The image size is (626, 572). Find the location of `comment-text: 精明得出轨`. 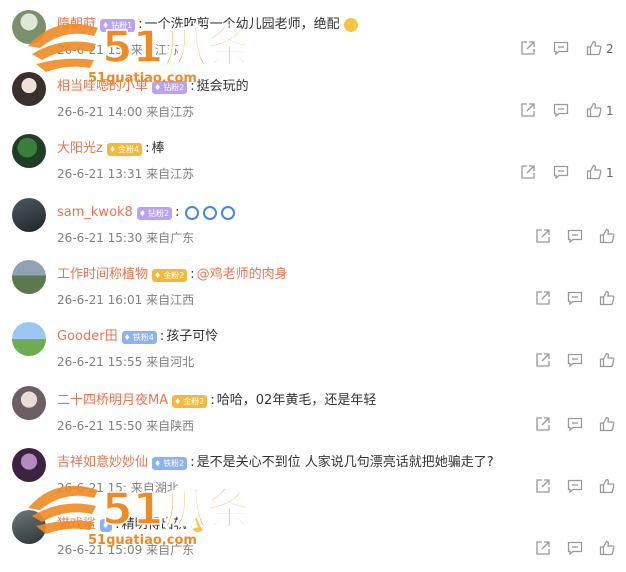

comment-text: 精明得出轨 is located at coordinates (154, 524).